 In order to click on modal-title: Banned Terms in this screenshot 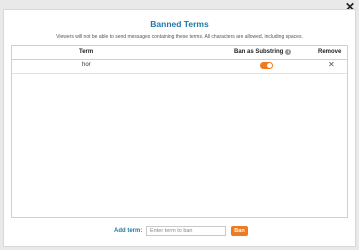, I will do `click(179, 24)`.